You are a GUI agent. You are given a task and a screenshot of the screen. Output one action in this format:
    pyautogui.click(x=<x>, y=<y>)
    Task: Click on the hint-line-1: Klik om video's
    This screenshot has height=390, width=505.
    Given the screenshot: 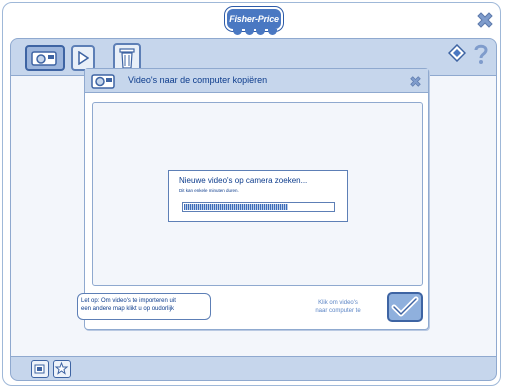 What is the action you would take?
    pyautogui.click(x=338, y=303)
    